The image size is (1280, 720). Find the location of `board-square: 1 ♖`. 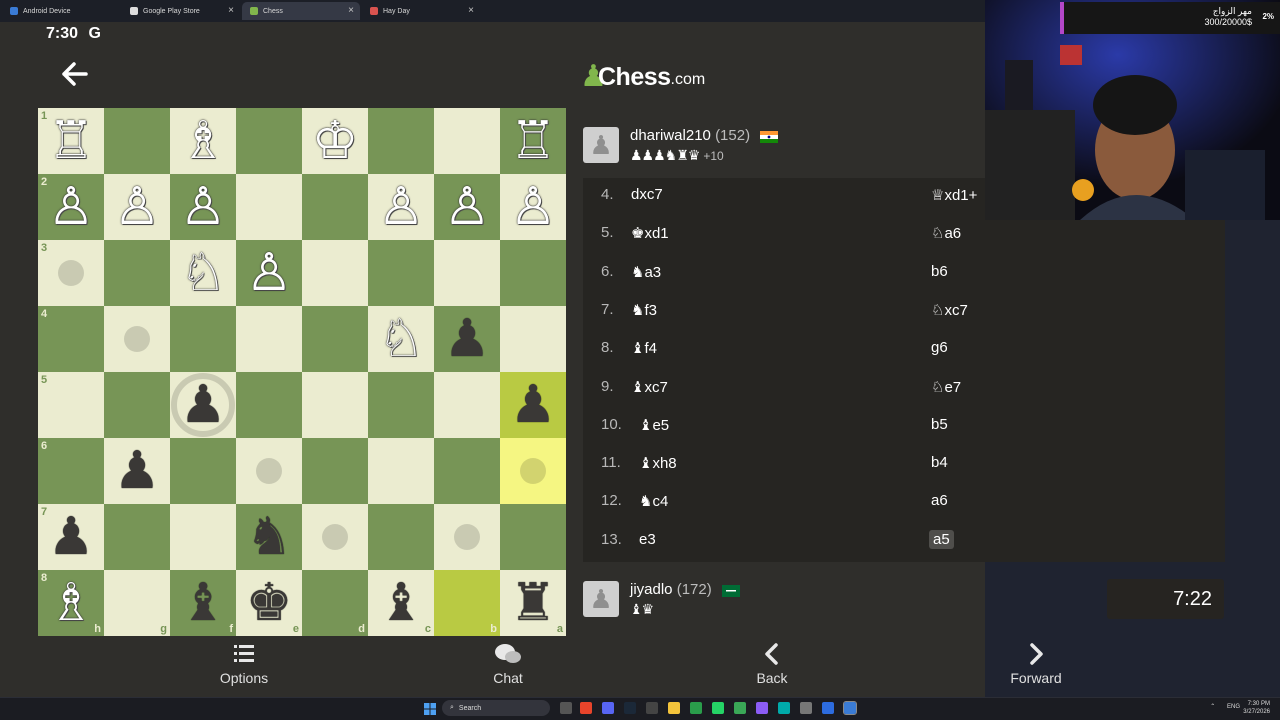

board-square: 1 ♖ is located at coordinates (71, 141).